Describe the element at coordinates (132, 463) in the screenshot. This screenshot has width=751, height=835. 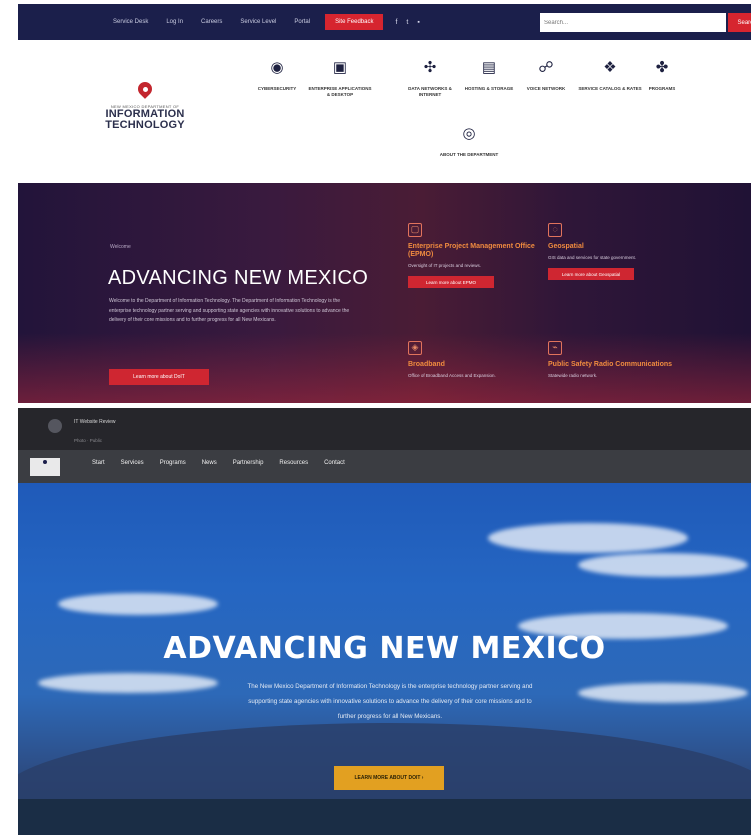
I see `nav-services: Services` at that location.